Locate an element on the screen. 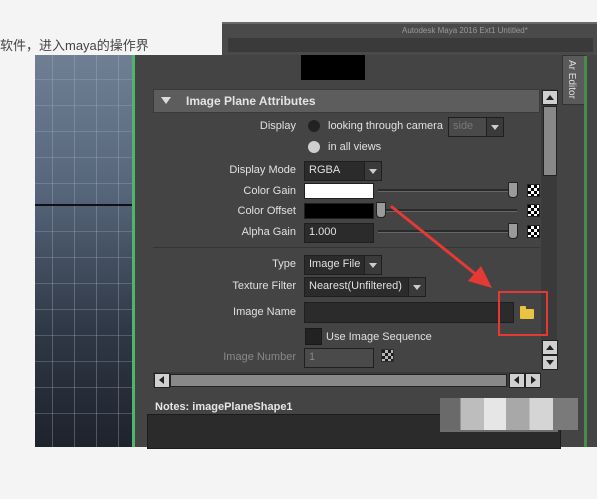  arrow-shaft is located at coordinates (435, 241).